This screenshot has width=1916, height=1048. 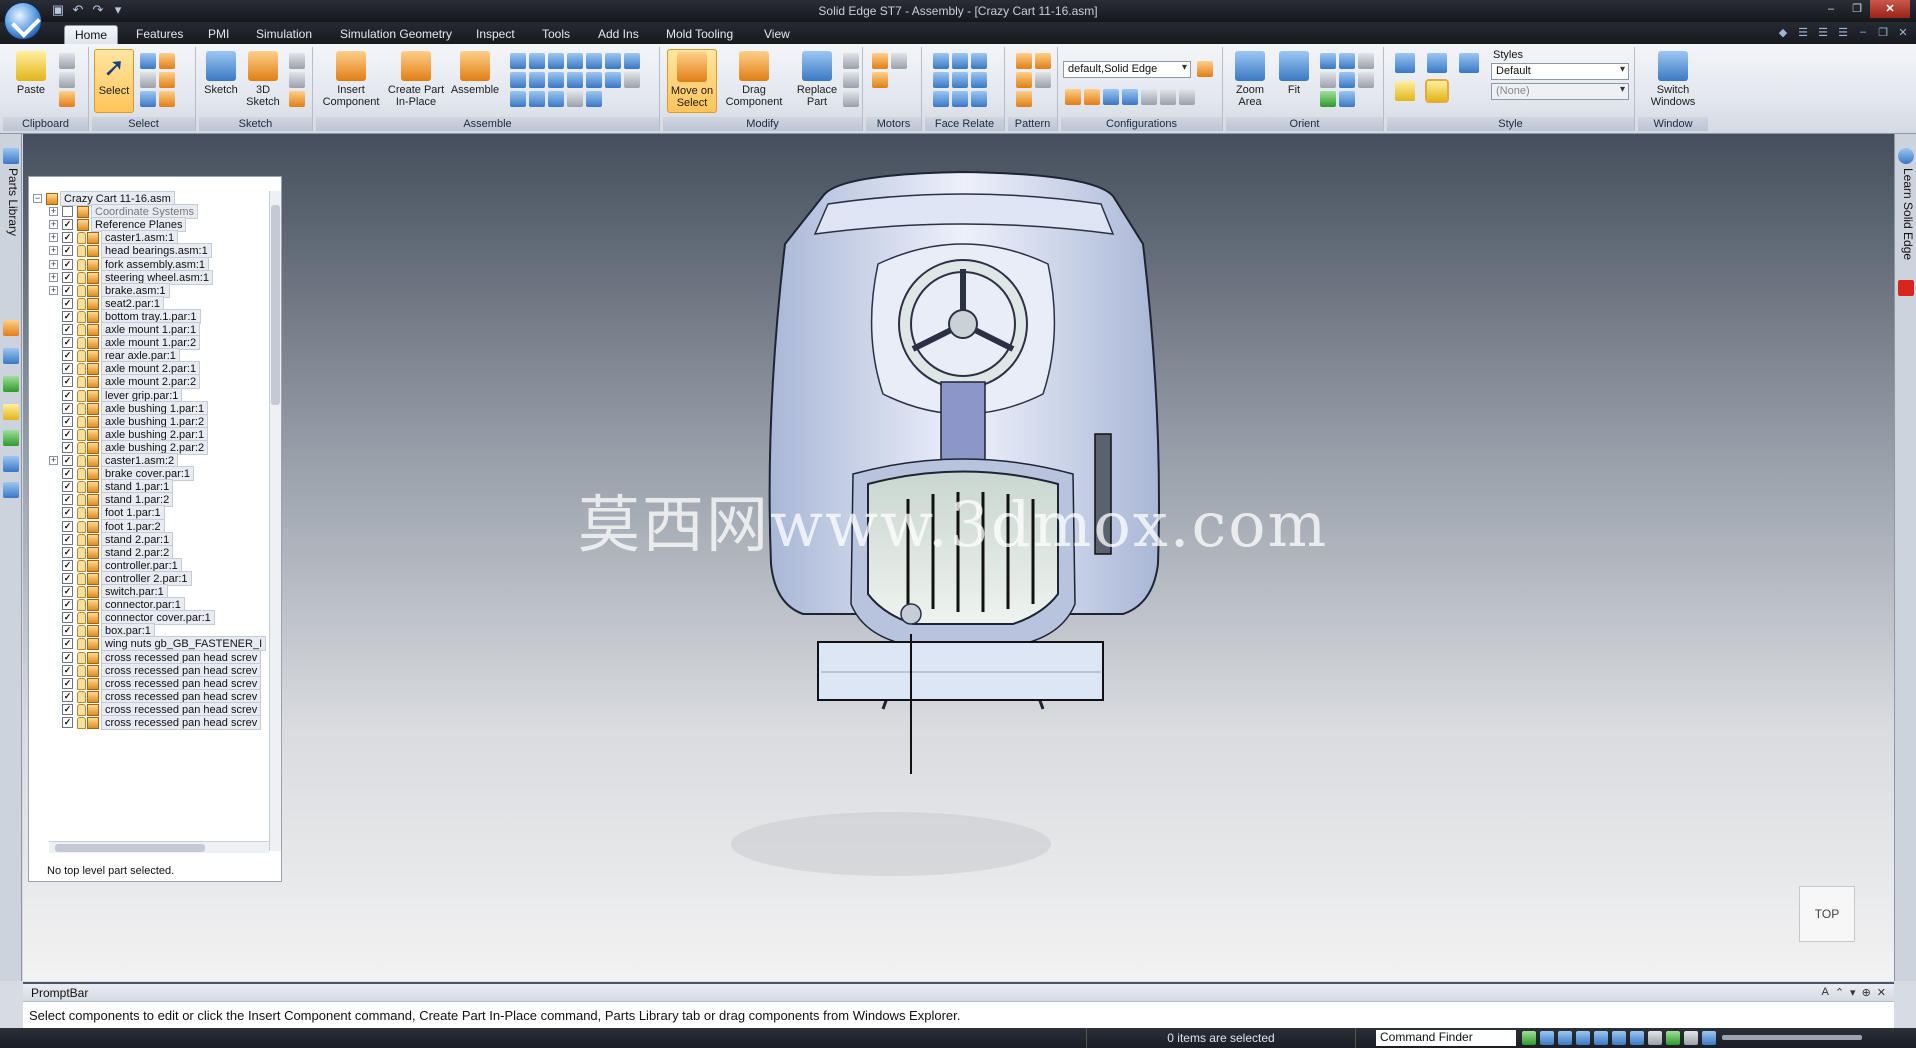 I want to click on gear-icon, so click(x=556, y=80).